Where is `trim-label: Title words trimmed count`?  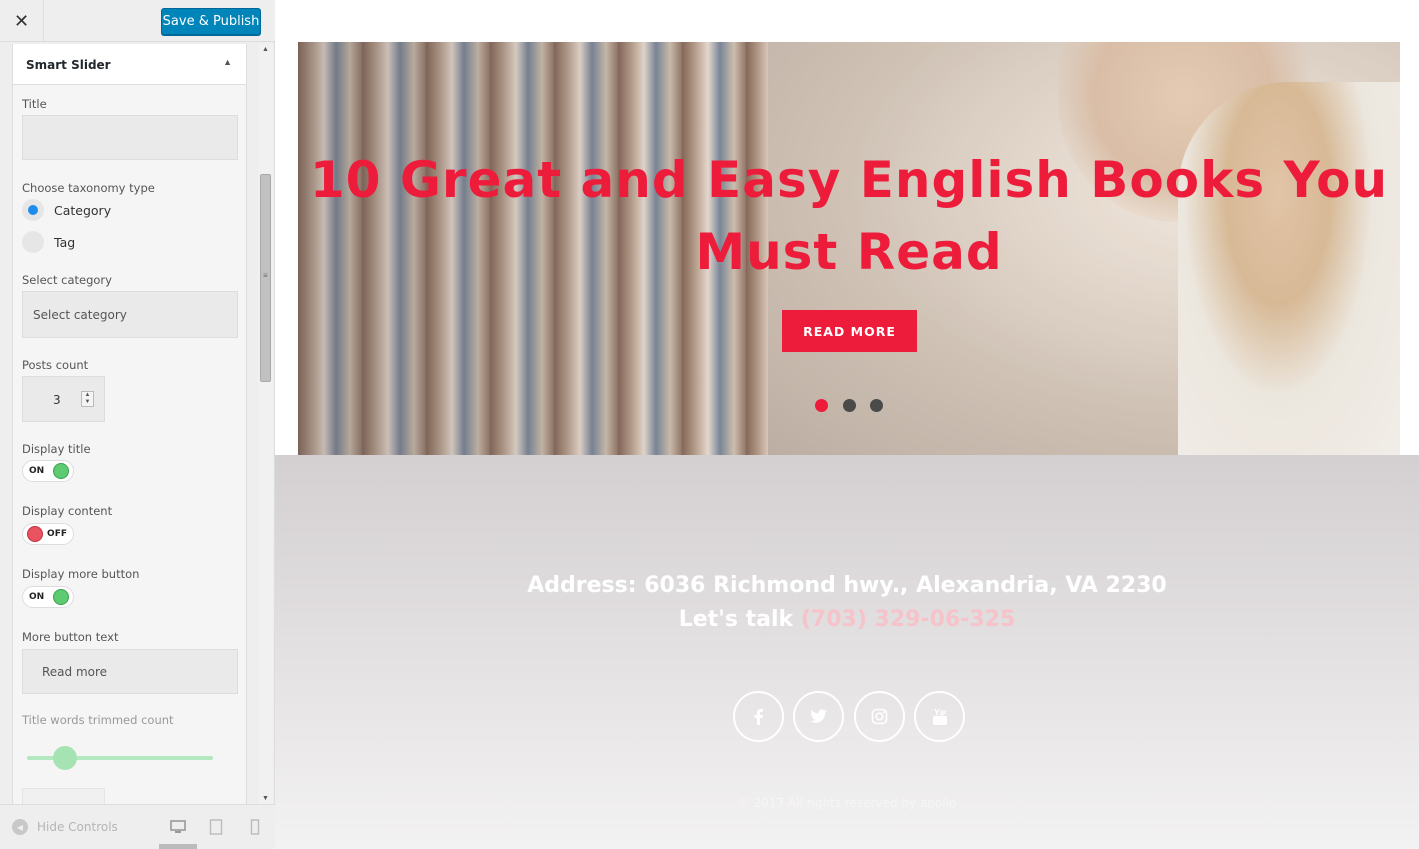 trim-label: Title words trimmed count is located at coordinates (98, 720).